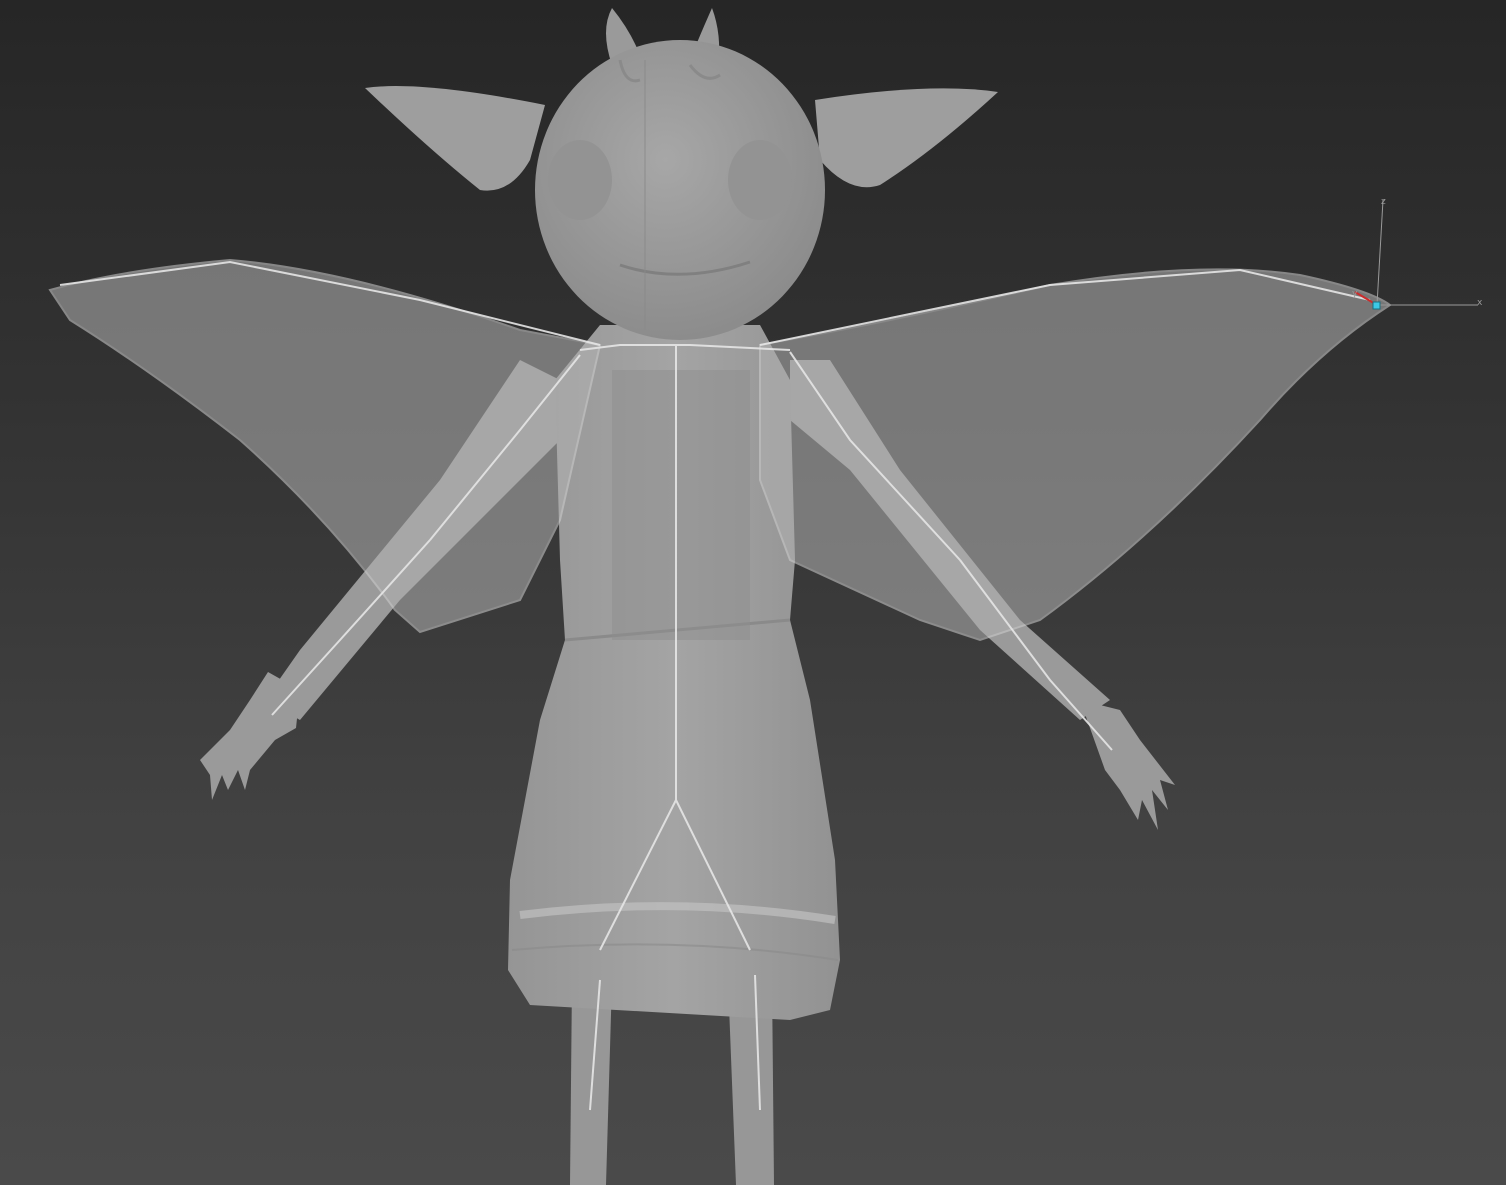  Describe the element at coordinates (1480, 303) in the screenshot. I see `gizmo-x-label: x` at that location.